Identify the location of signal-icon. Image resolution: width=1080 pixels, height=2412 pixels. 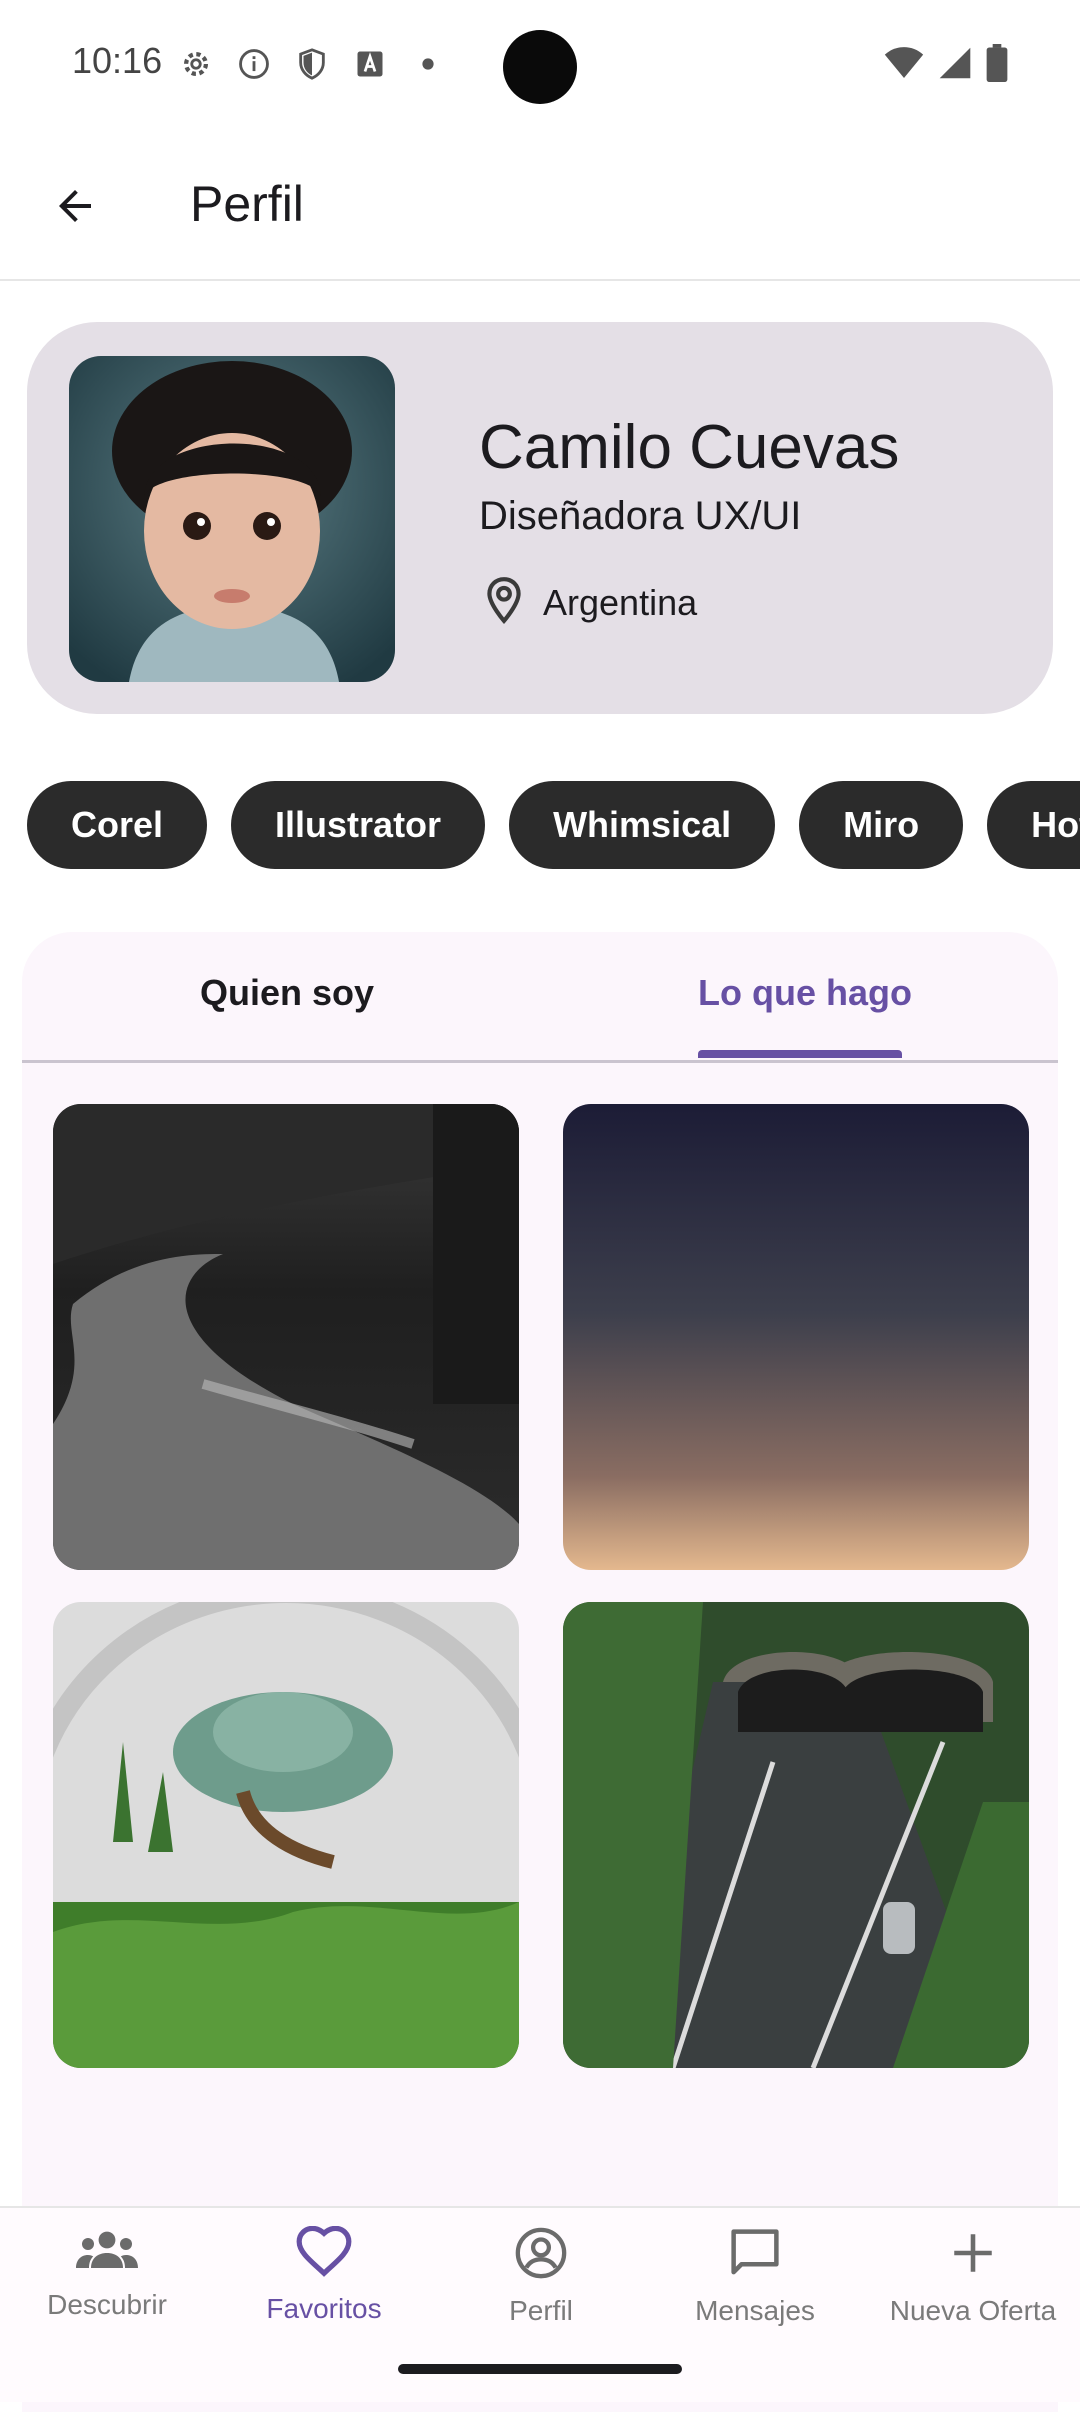
(955, 65).